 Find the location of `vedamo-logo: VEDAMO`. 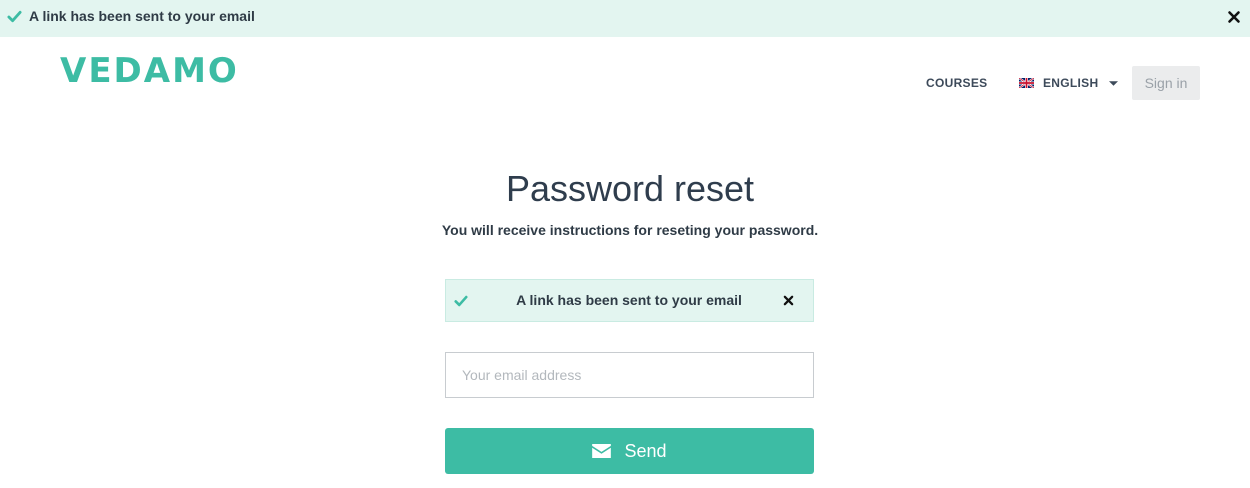

vedamo-logo: VEDAMO is located at coordinates (149, 71).